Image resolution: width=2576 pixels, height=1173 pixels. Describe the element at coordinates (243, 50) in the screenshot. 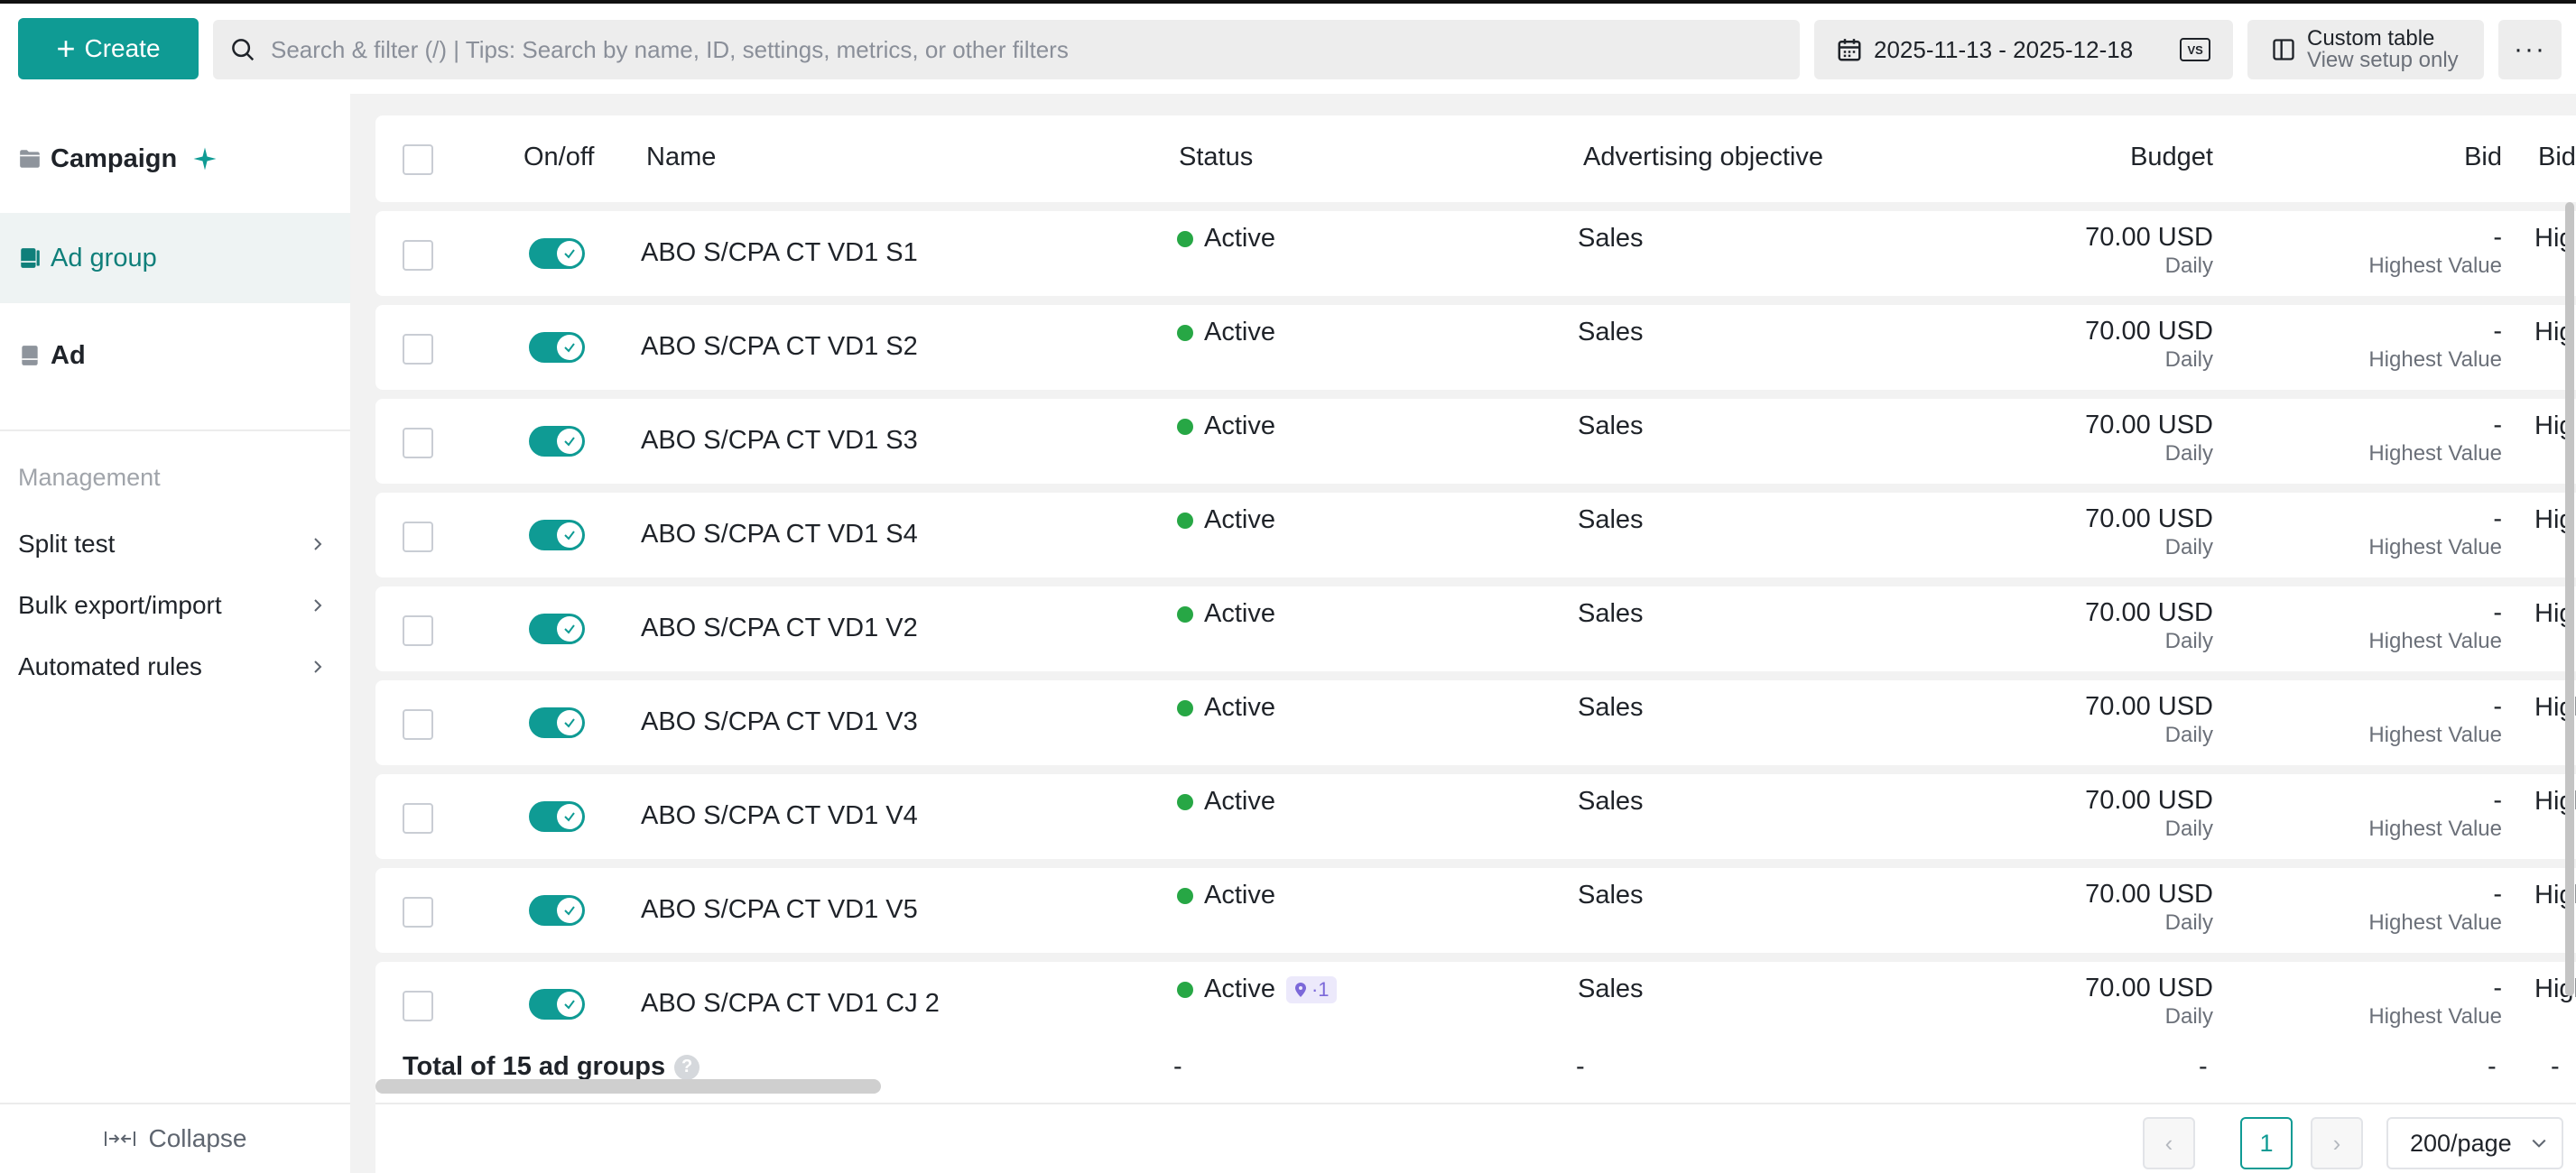

I see `search-icon` at that location.